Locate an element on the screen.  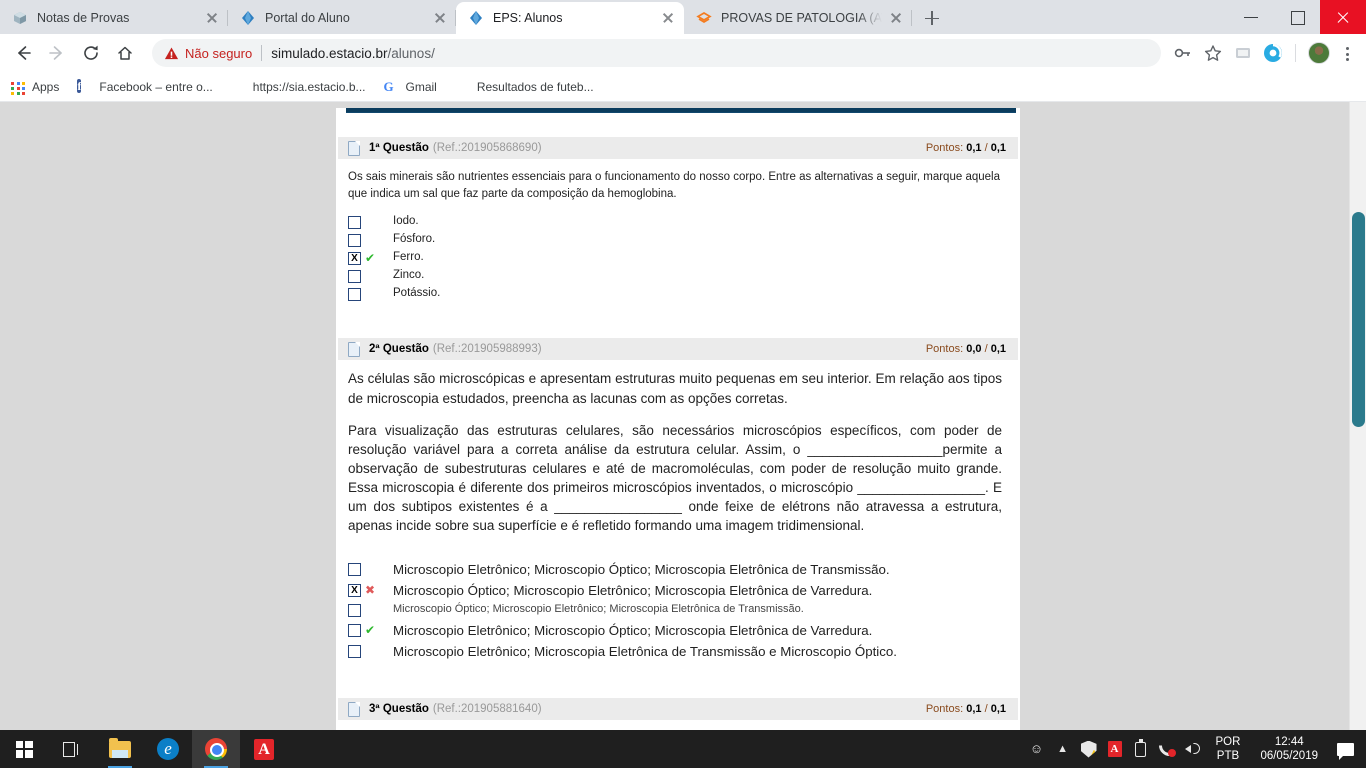
edge-button: e is located at coordinates (168, 749).